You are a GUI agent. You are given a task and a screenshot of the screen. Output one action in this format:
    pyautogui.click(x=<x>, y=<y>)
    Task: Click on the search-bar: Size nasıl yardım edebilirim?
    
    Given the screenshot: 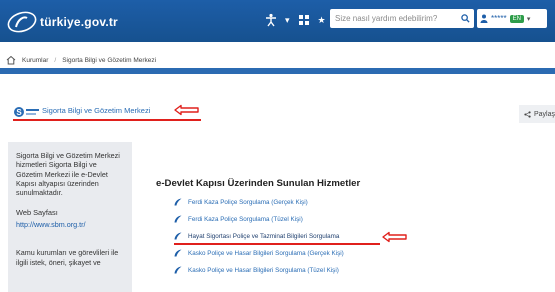 What is the action you would take?
    pyautogui.click(x=402, y=18)
    